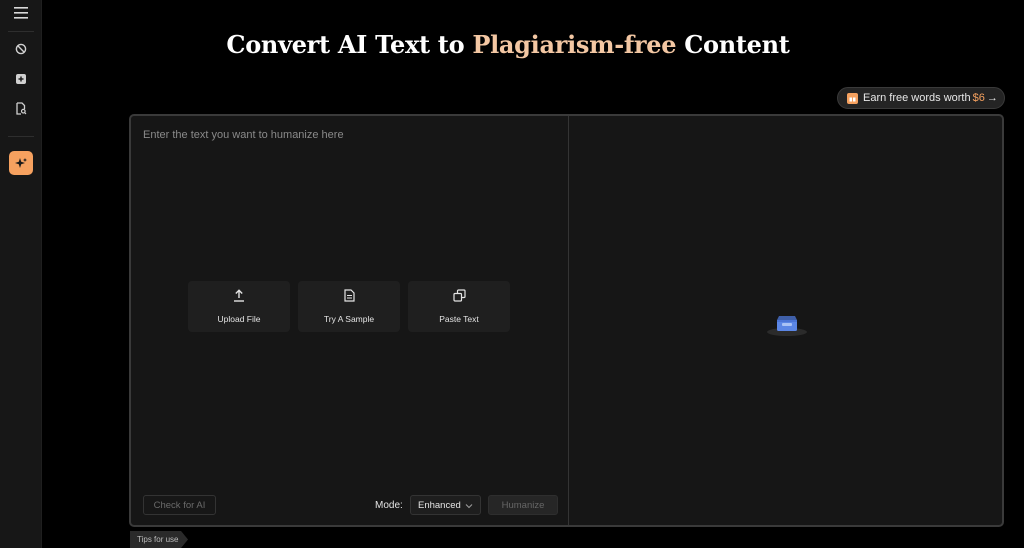 This screenshot has width=1024, height=548. What do you see at coordinates (21, 13) in the screenshot?
I see `menu-icon` at bounding box center [21, 13].